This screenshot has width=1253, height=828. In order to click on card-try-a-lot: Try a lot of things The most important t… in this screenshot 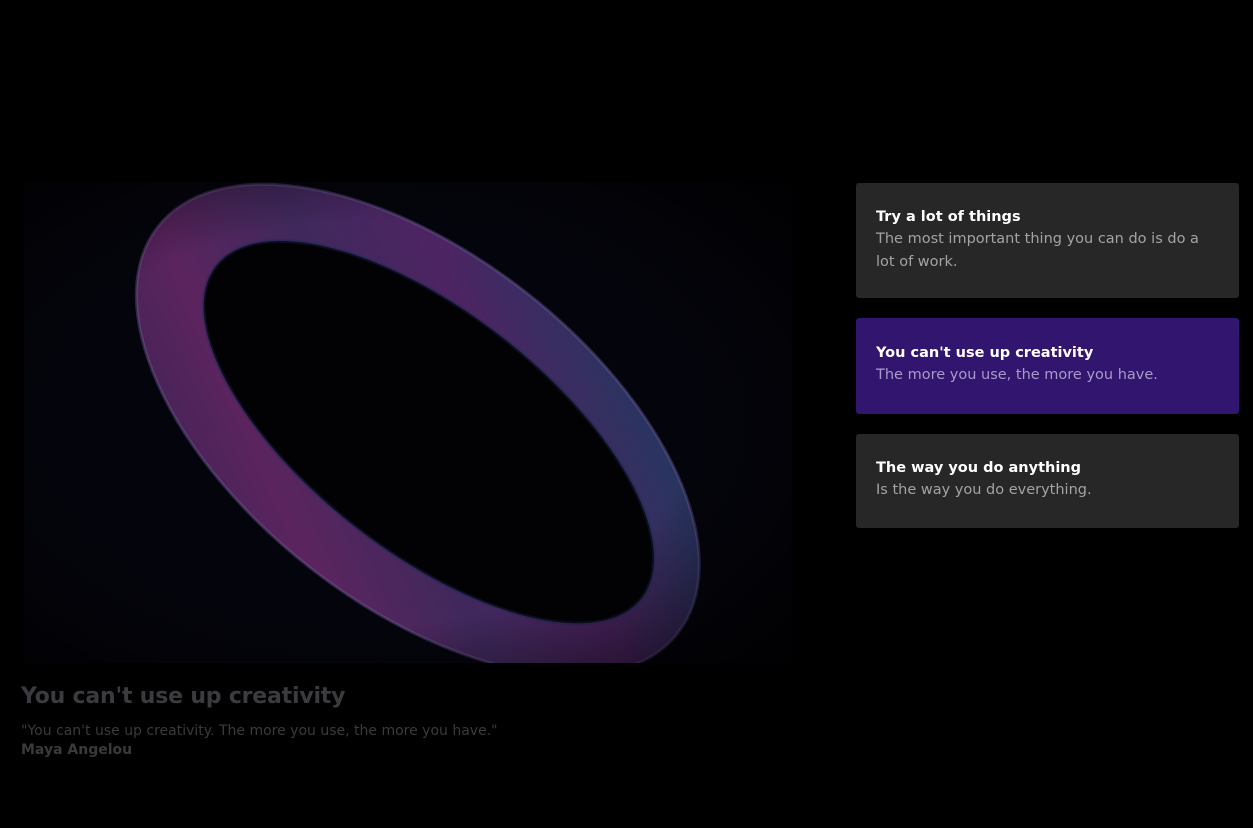, I will do `click(1047, 240)`.